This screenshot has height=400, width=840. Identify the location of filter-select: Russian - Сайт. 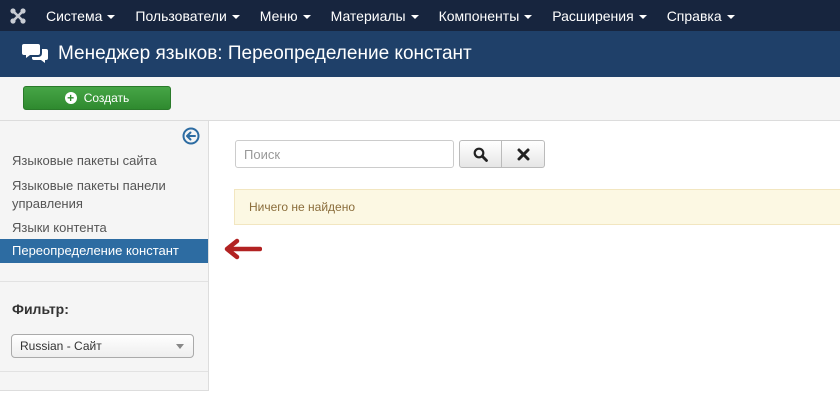
(102, 346).